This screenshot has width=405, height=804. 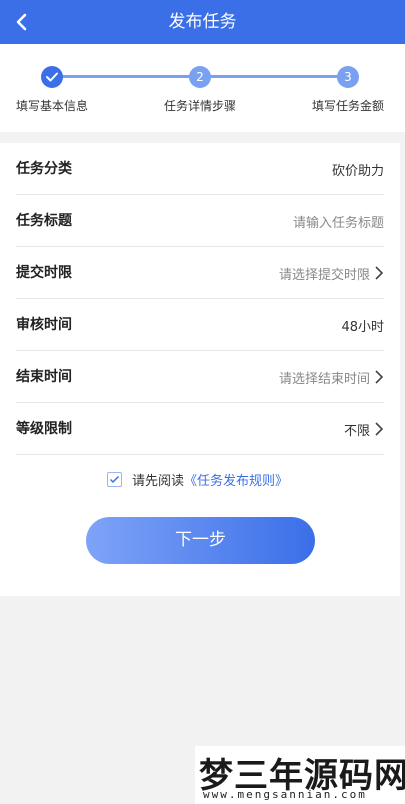 What do you see at coordinates (338, 221) in the screenshot?
I see `title-input: 请输入任务标题` at bounding box center [338, 221].